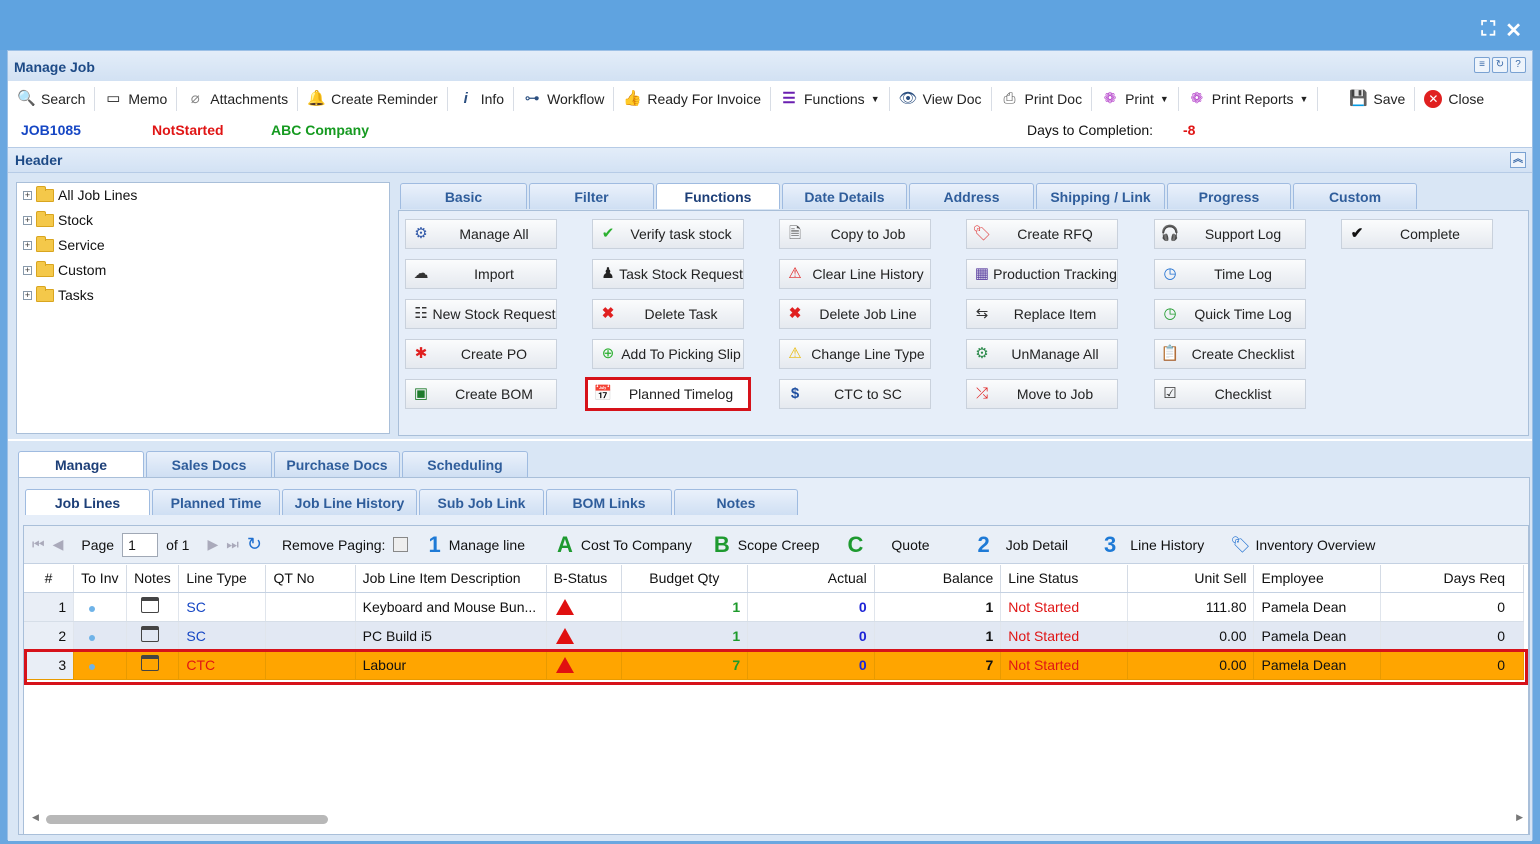  I want to click on support-log-button: 🎧 Support Log, so click(1230, 234).